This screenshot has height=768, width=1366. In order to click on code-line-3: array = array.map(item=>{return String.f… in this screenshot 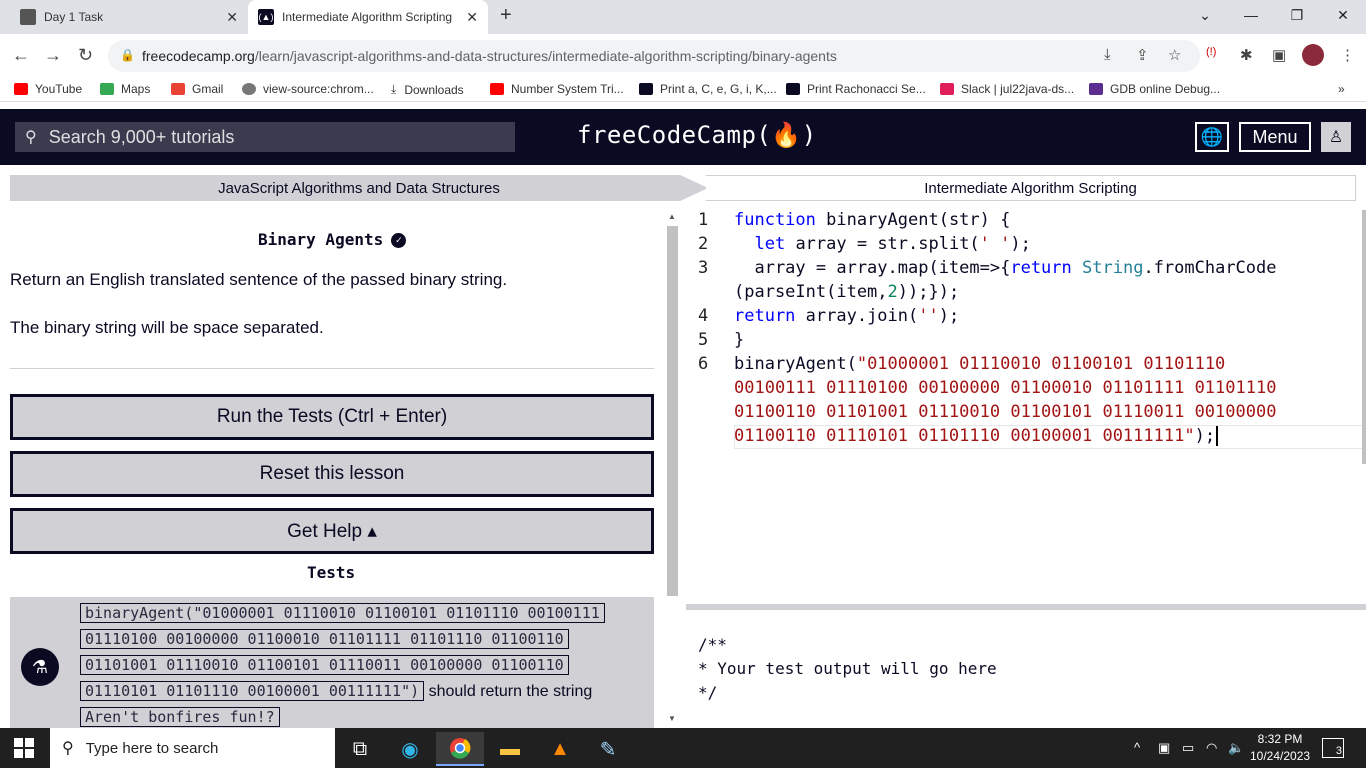, I will do `click(1005, 268)`.